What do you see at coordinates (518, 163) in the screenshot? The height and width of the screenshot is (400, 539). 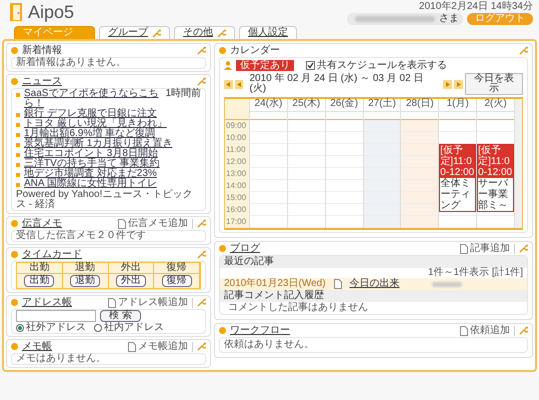 I see `scrollbar` at bounding box center [518, 163].